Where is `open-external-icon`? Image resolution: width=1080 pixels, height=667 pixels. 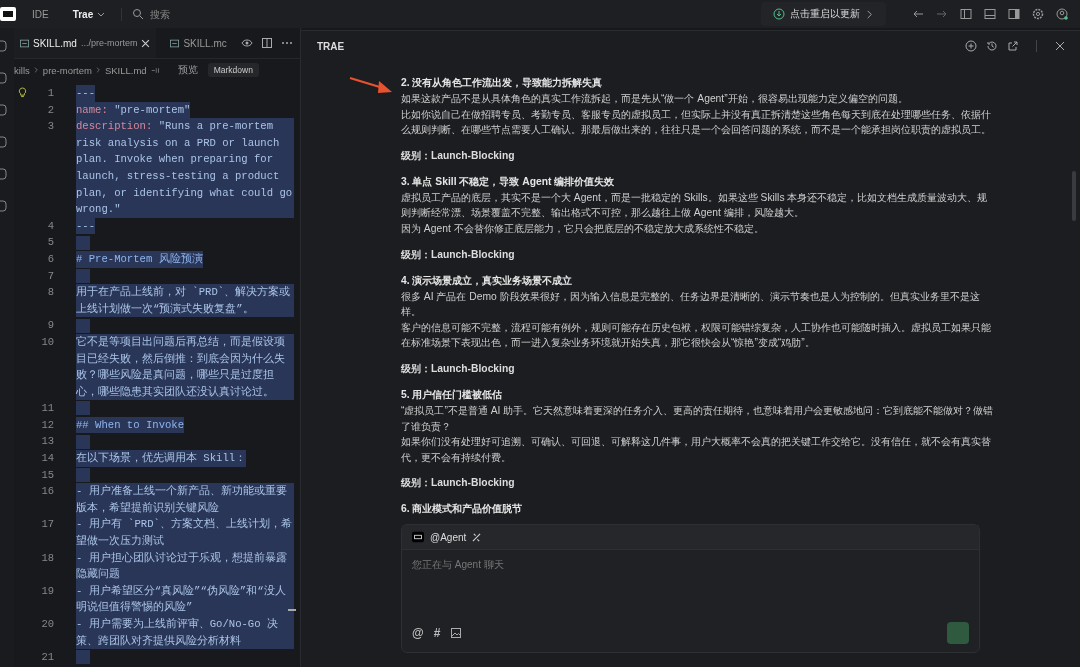
open-external-icon is located at coordinates (1013, 46).